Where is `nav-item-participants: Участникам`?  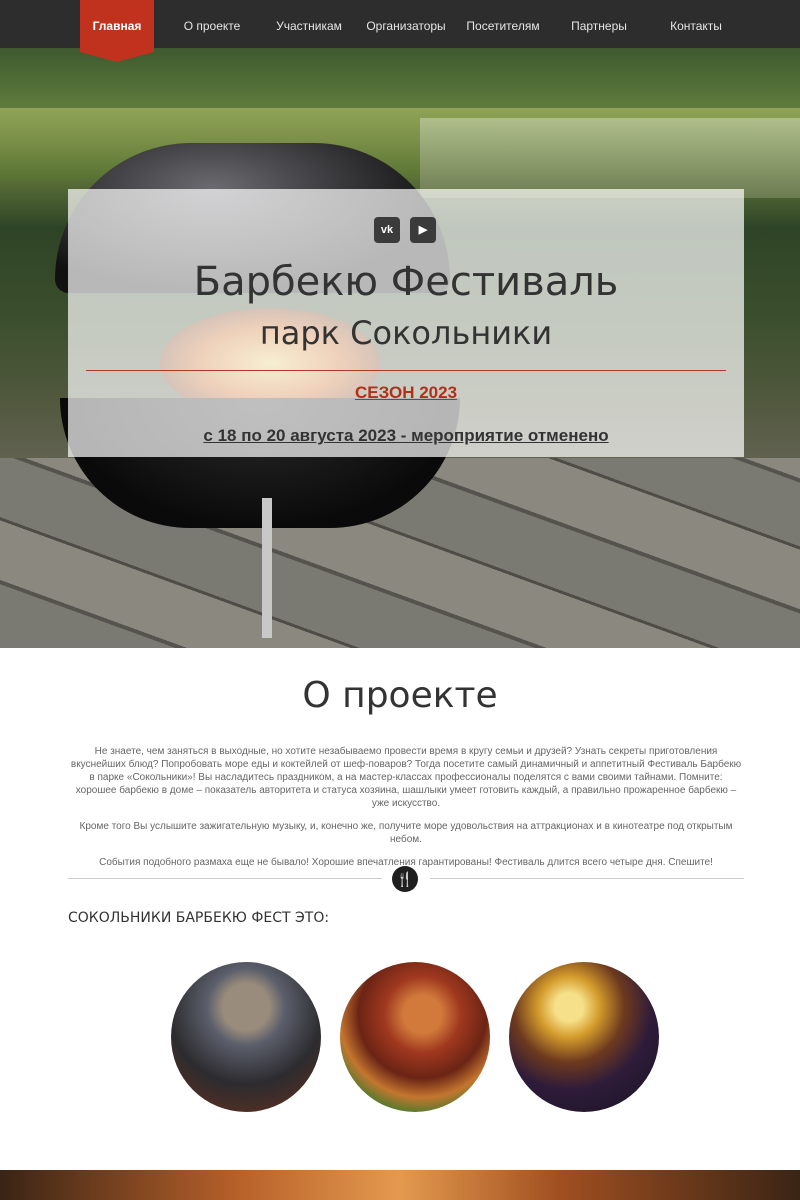 nav-item-participants: Участникам is located at coordinates (309, 24).